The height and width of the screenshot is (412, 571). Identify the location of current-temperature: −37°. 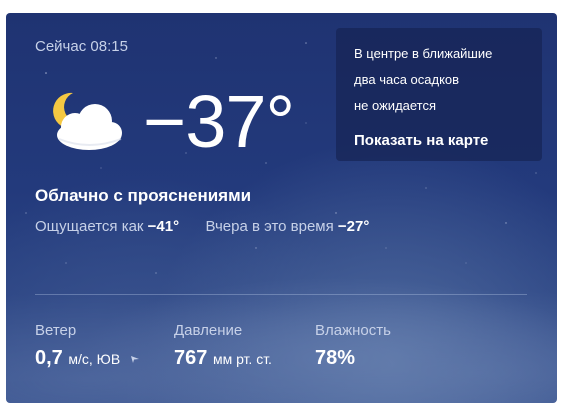
(219, 121).